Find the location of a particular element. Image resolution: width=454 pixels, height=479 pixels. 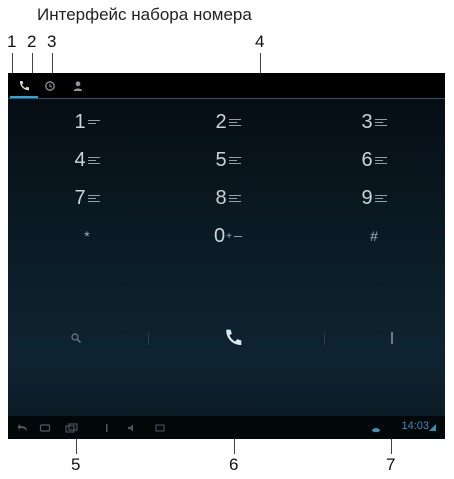

recent-apps-icon is located at coordinates (71, 427).